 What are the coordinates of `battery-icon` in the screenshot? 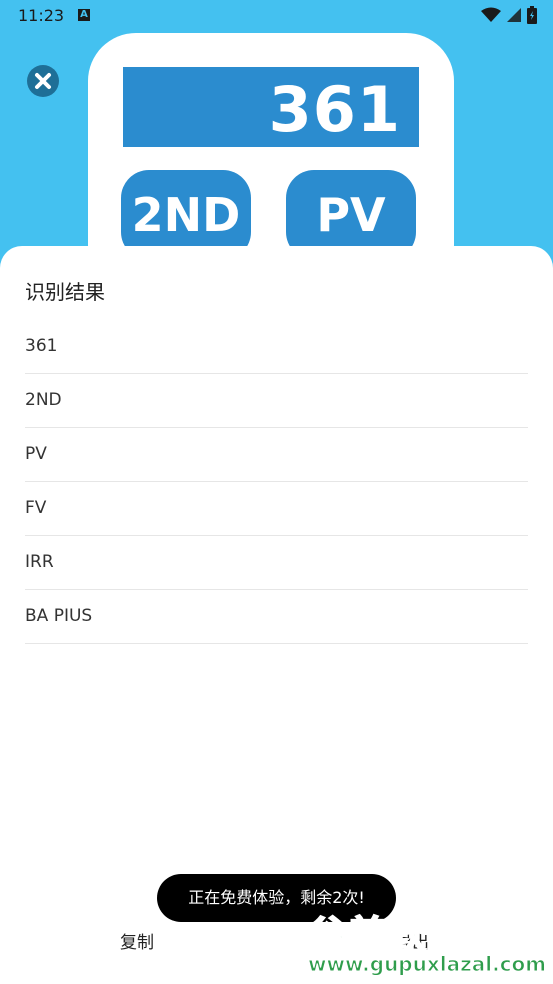 It's located at (532, 15).